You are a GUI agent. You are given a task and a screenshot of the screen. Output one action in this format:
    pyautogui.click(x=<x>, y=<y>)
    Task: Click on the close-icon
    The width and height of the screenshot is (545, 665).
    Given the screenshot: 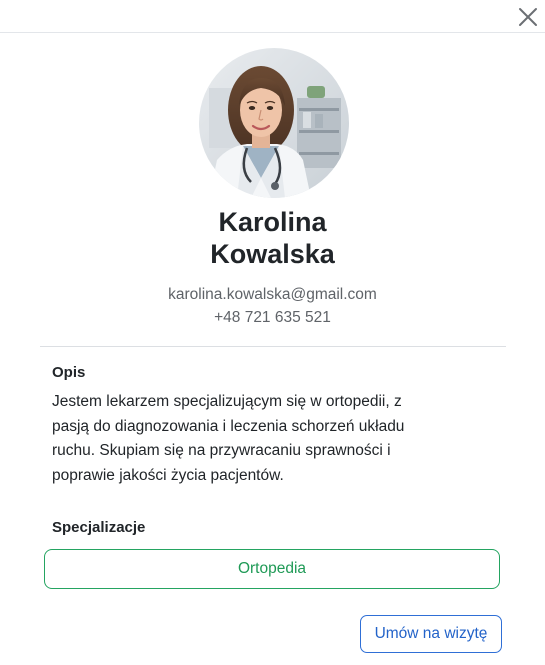 What is the action you would take?
    pyautogui.click(x=528, y=17)
    